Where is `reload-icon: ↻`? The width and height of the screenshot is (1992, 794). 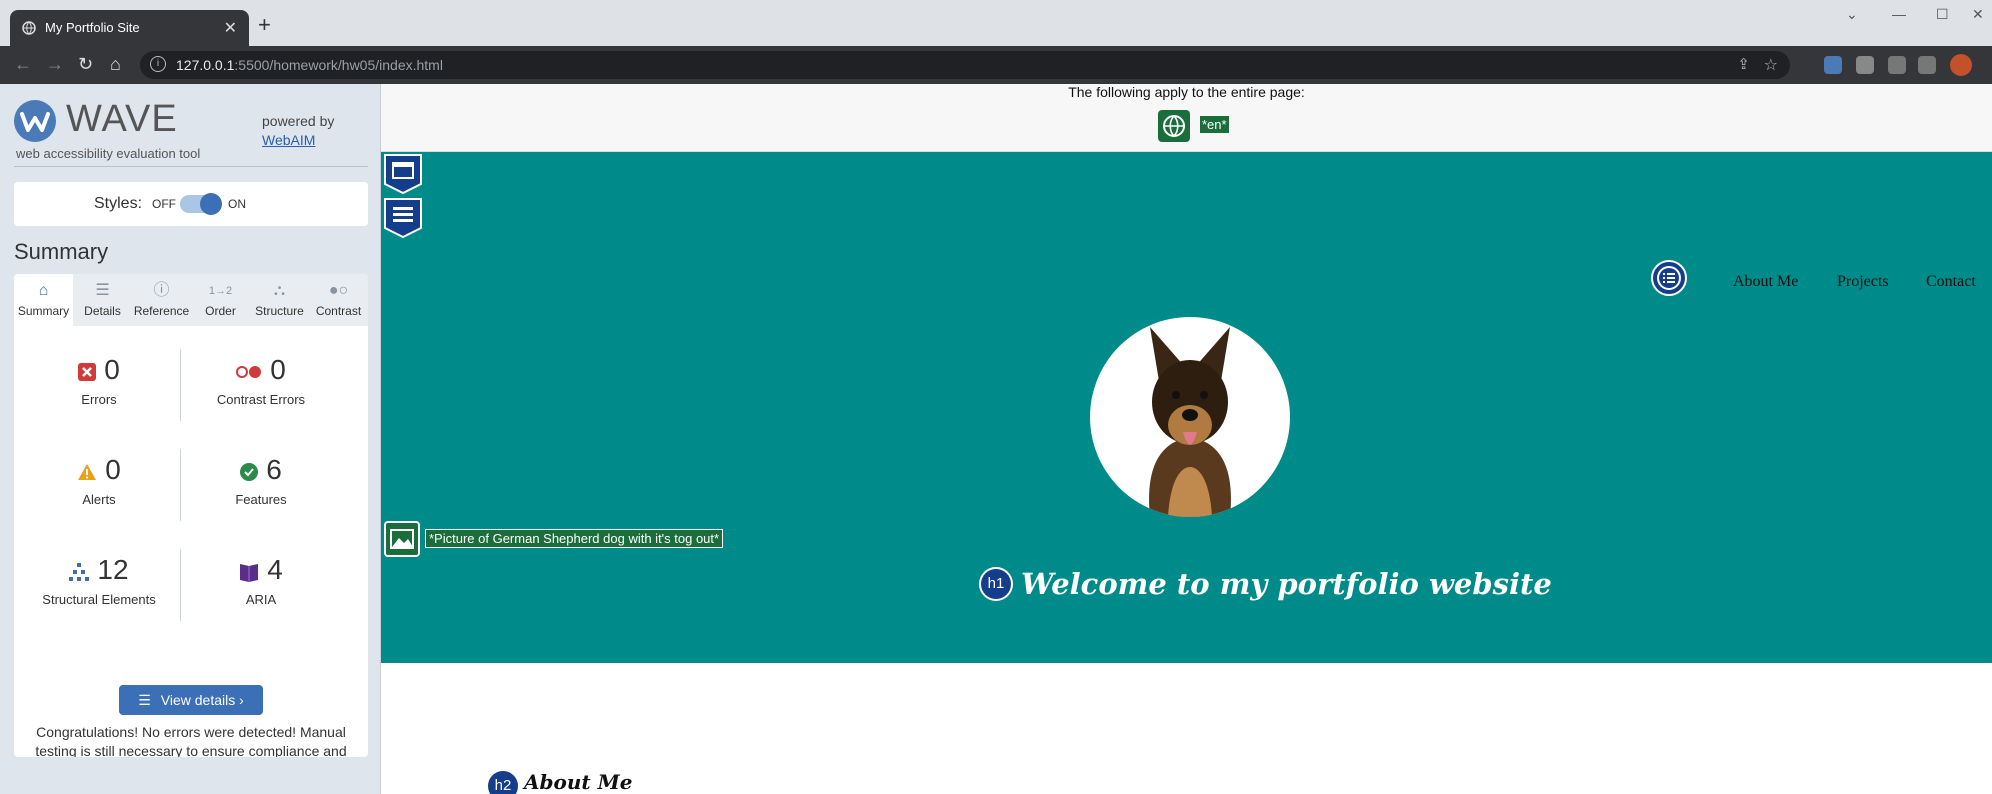 reload-icon: ↻ is located at coordinates (85, 64).